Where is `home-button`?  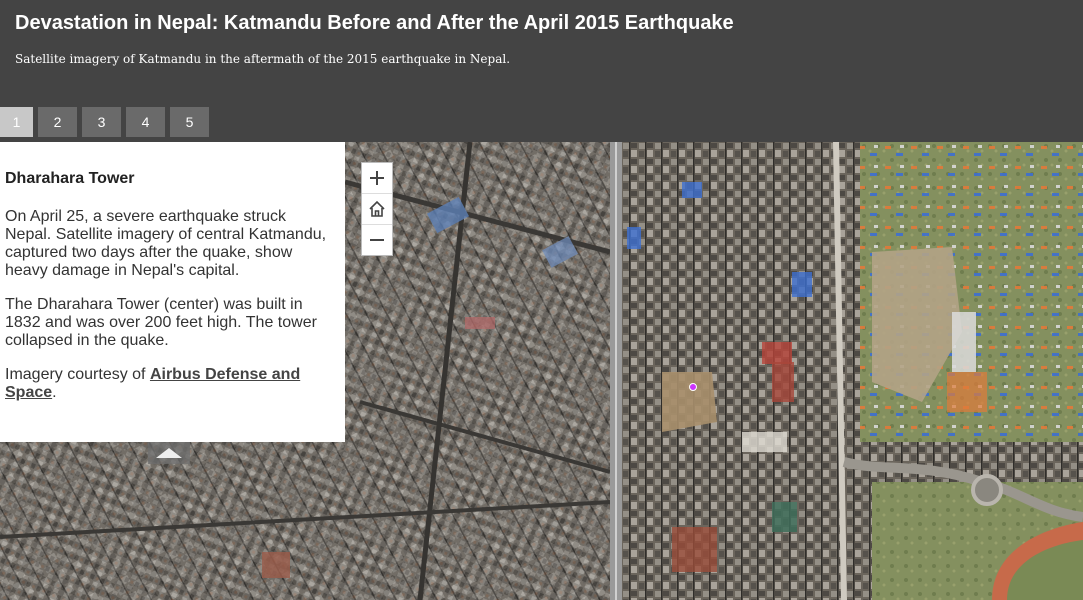
home-button is located at coordinates (377, 208).